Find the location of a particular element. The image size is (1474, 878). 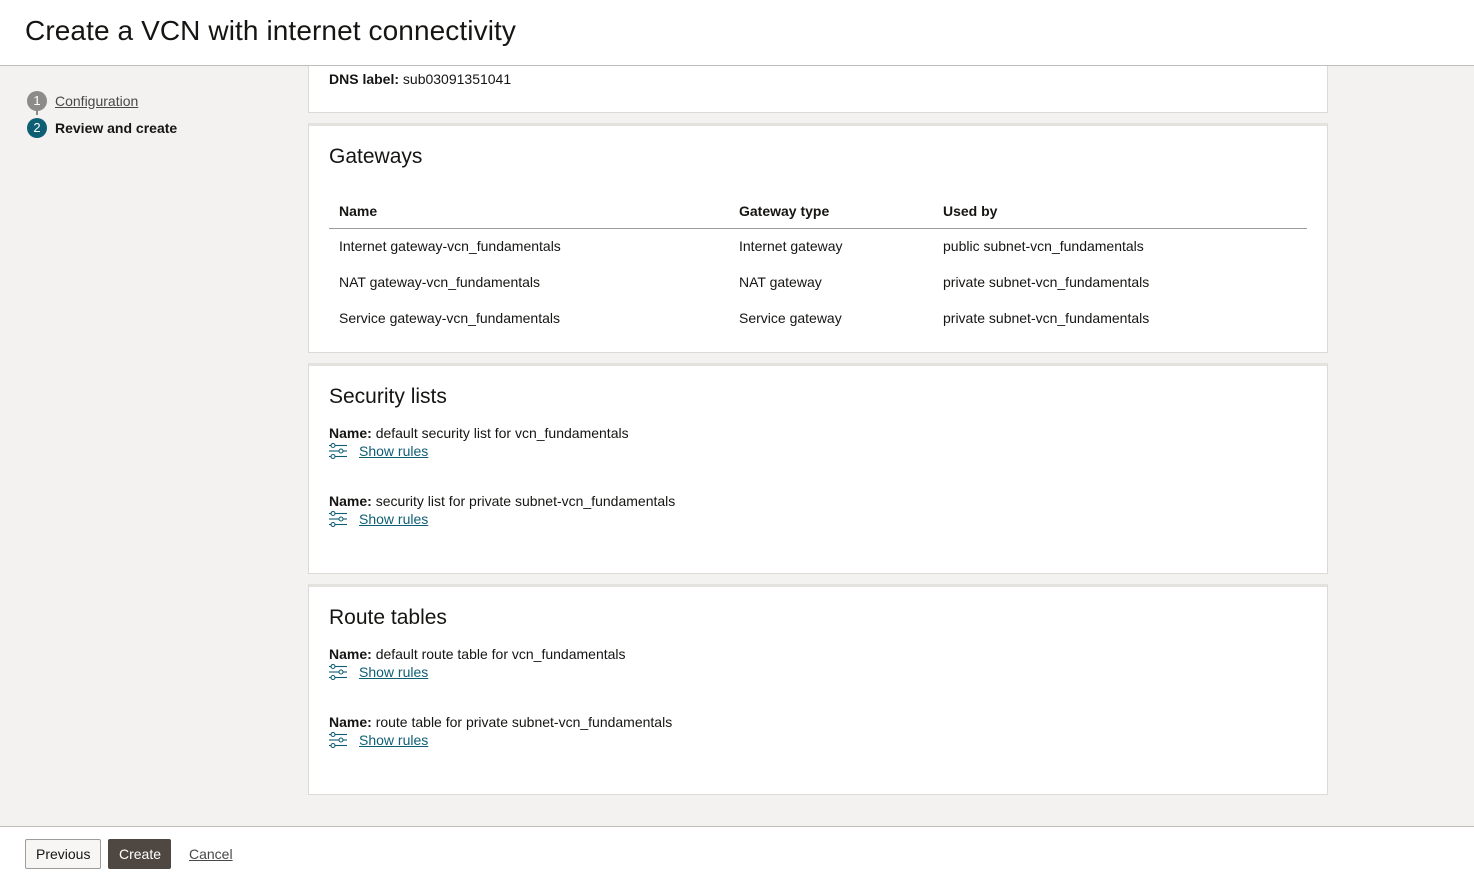

gateway-used-by: public subnet-vcn_fundamentals is located at coordinates (1043, 246).